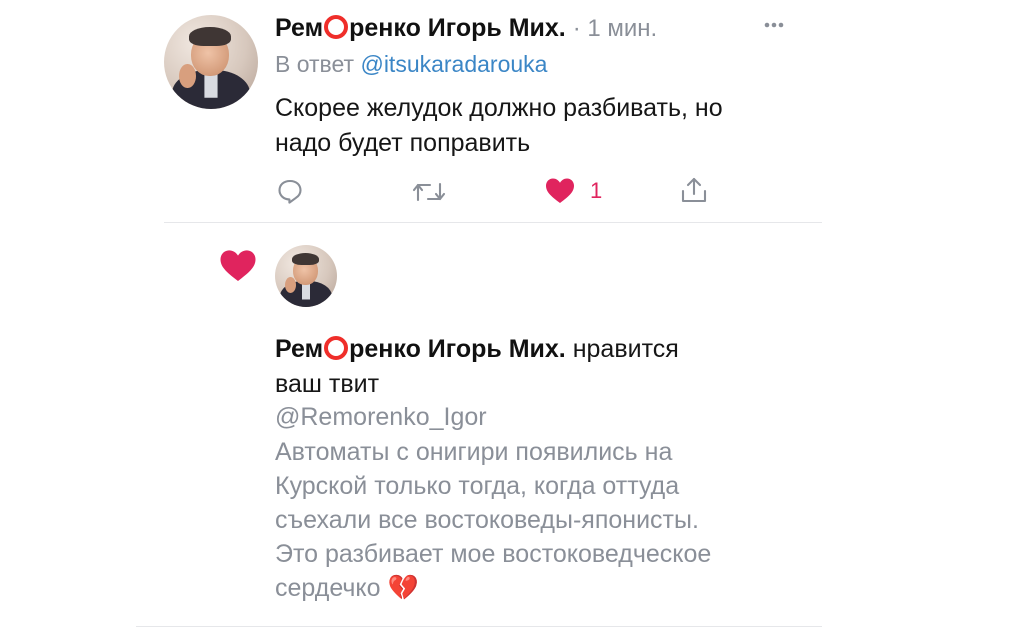  I want to click on quoted-line: Автоматы с онигири появились на, so click(474, 452).